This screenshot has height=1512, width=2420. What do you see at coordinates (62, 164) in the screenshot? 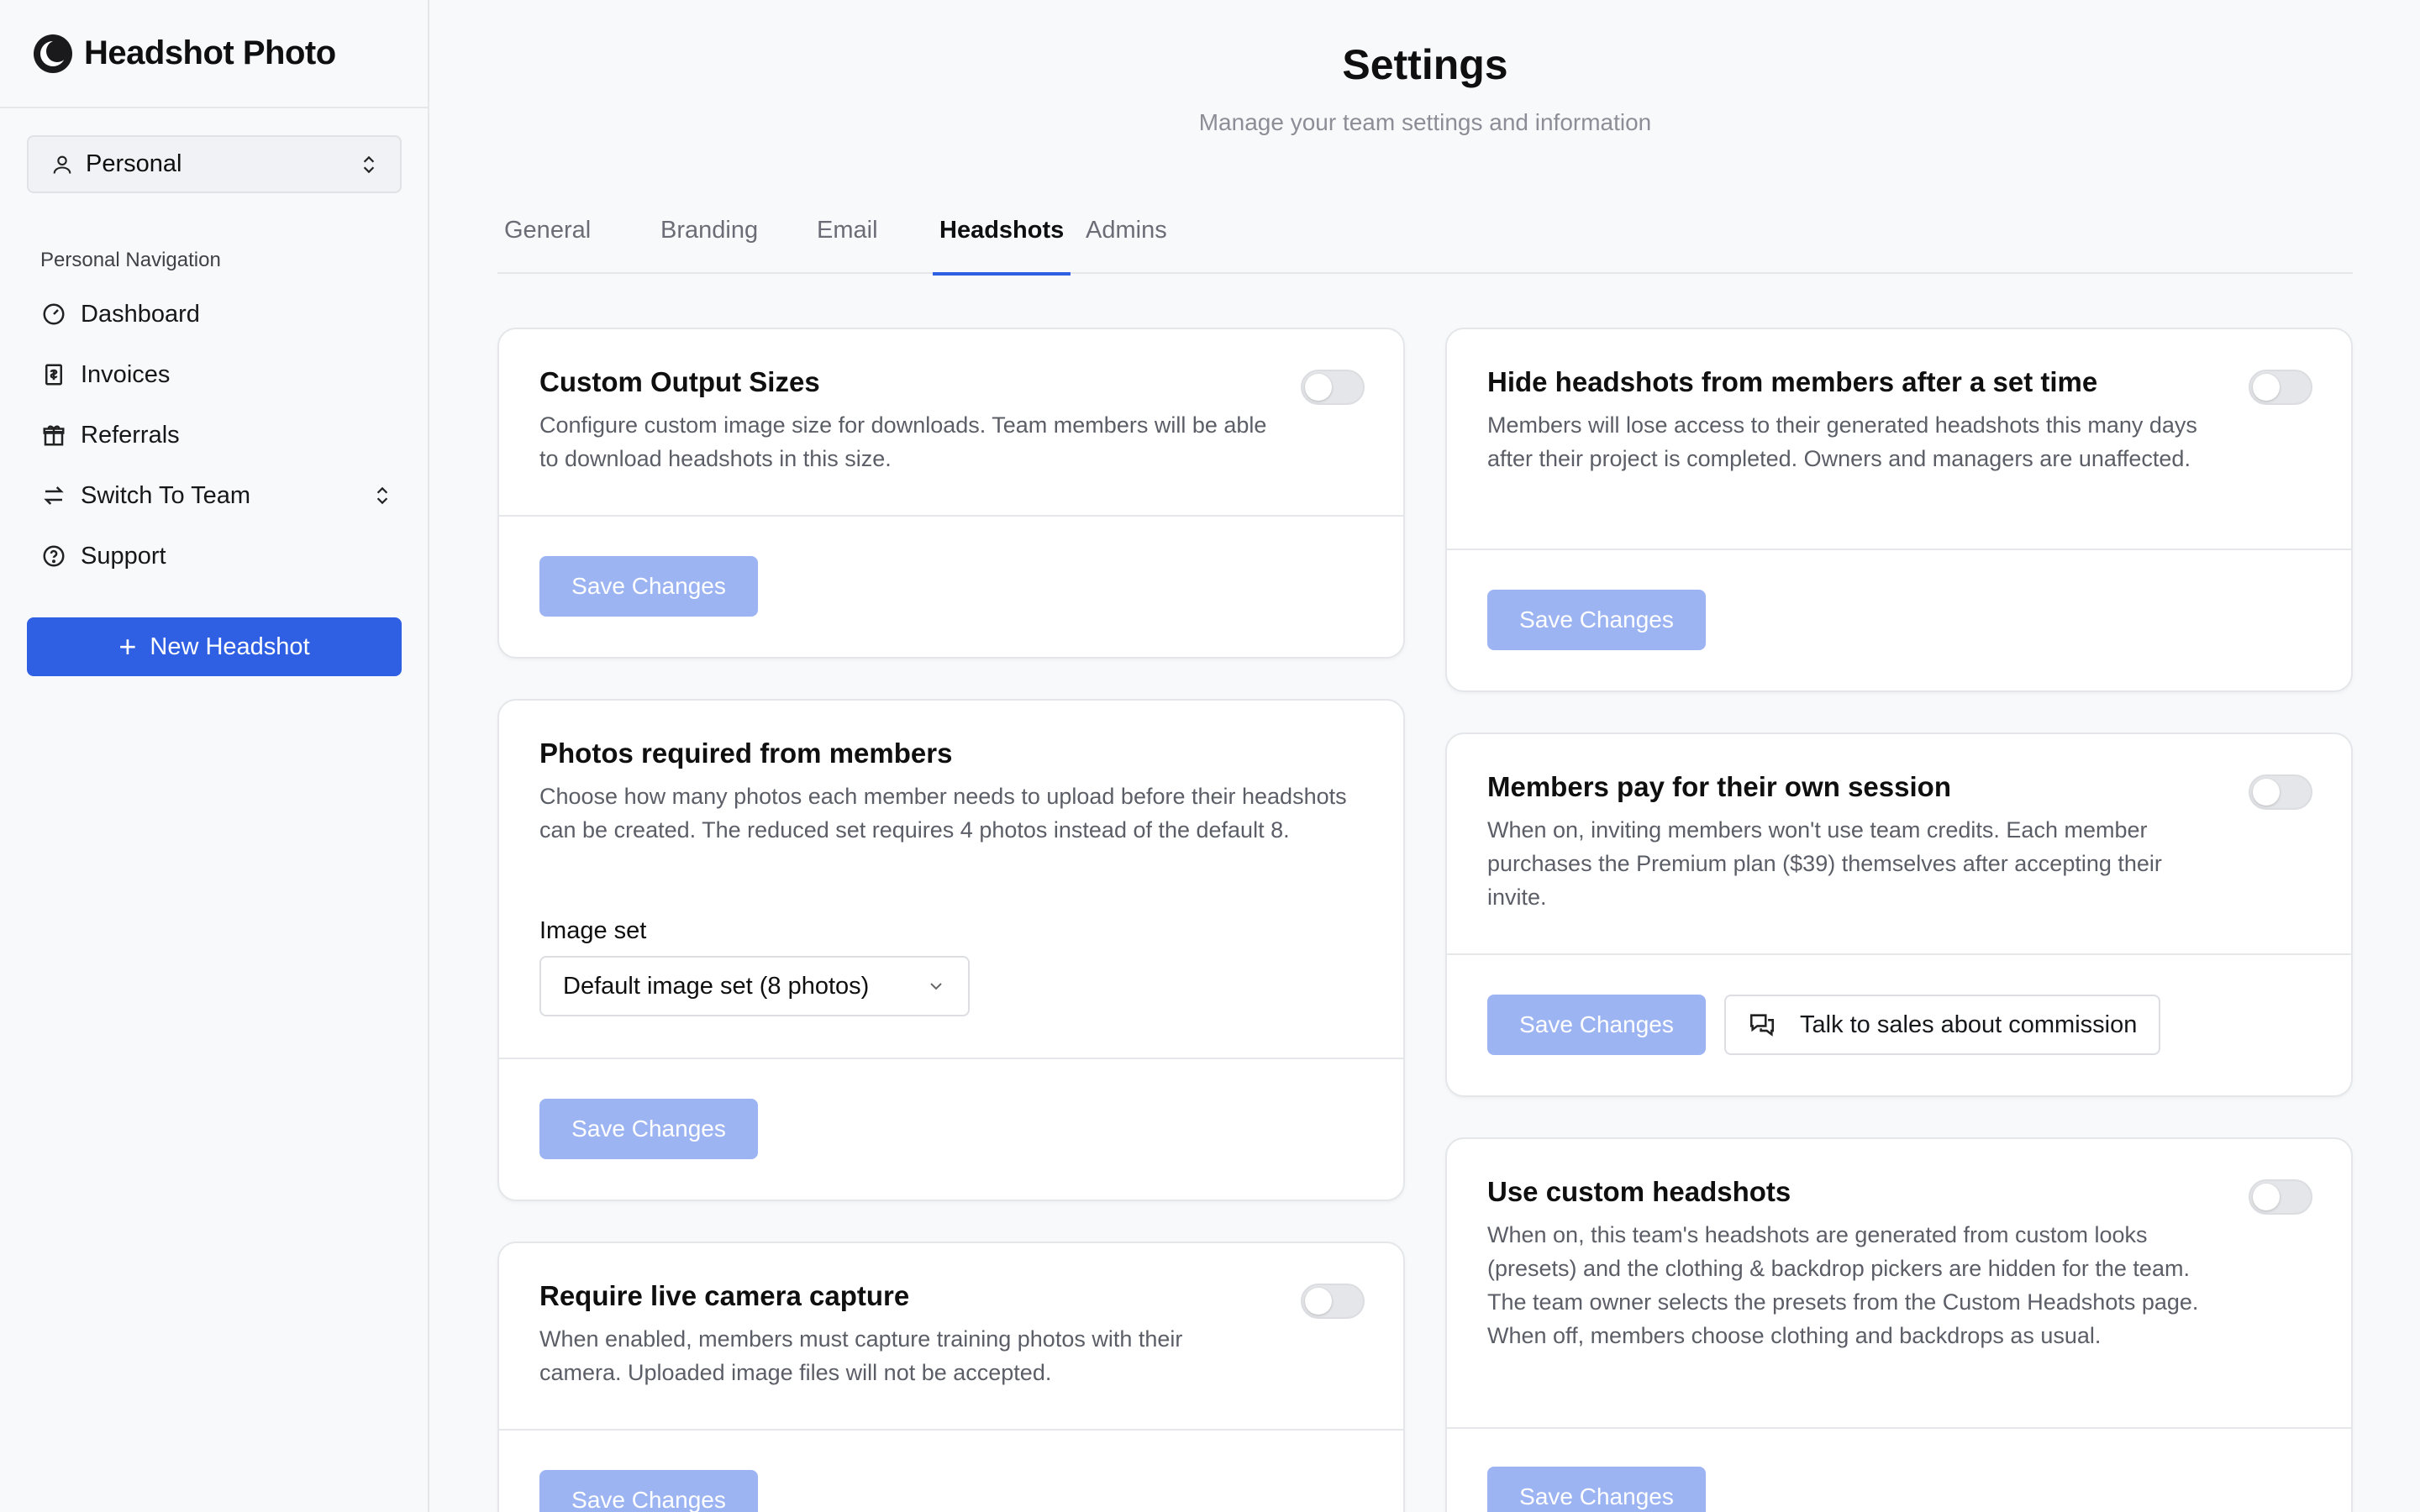
I see `user-icon` at bounding box center [62, 164].